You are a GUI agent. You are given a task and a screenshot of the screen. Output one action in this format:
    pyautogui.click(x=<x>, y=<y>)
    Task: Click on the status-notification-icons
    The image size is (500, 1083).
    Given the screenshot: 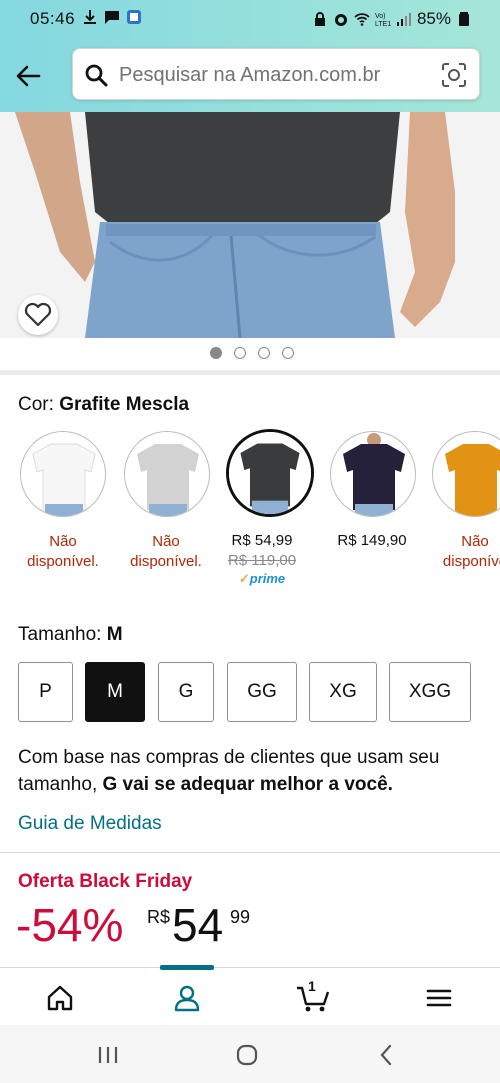 What is the action you would take?
    pyautogui.click(x=112, y=17)
    